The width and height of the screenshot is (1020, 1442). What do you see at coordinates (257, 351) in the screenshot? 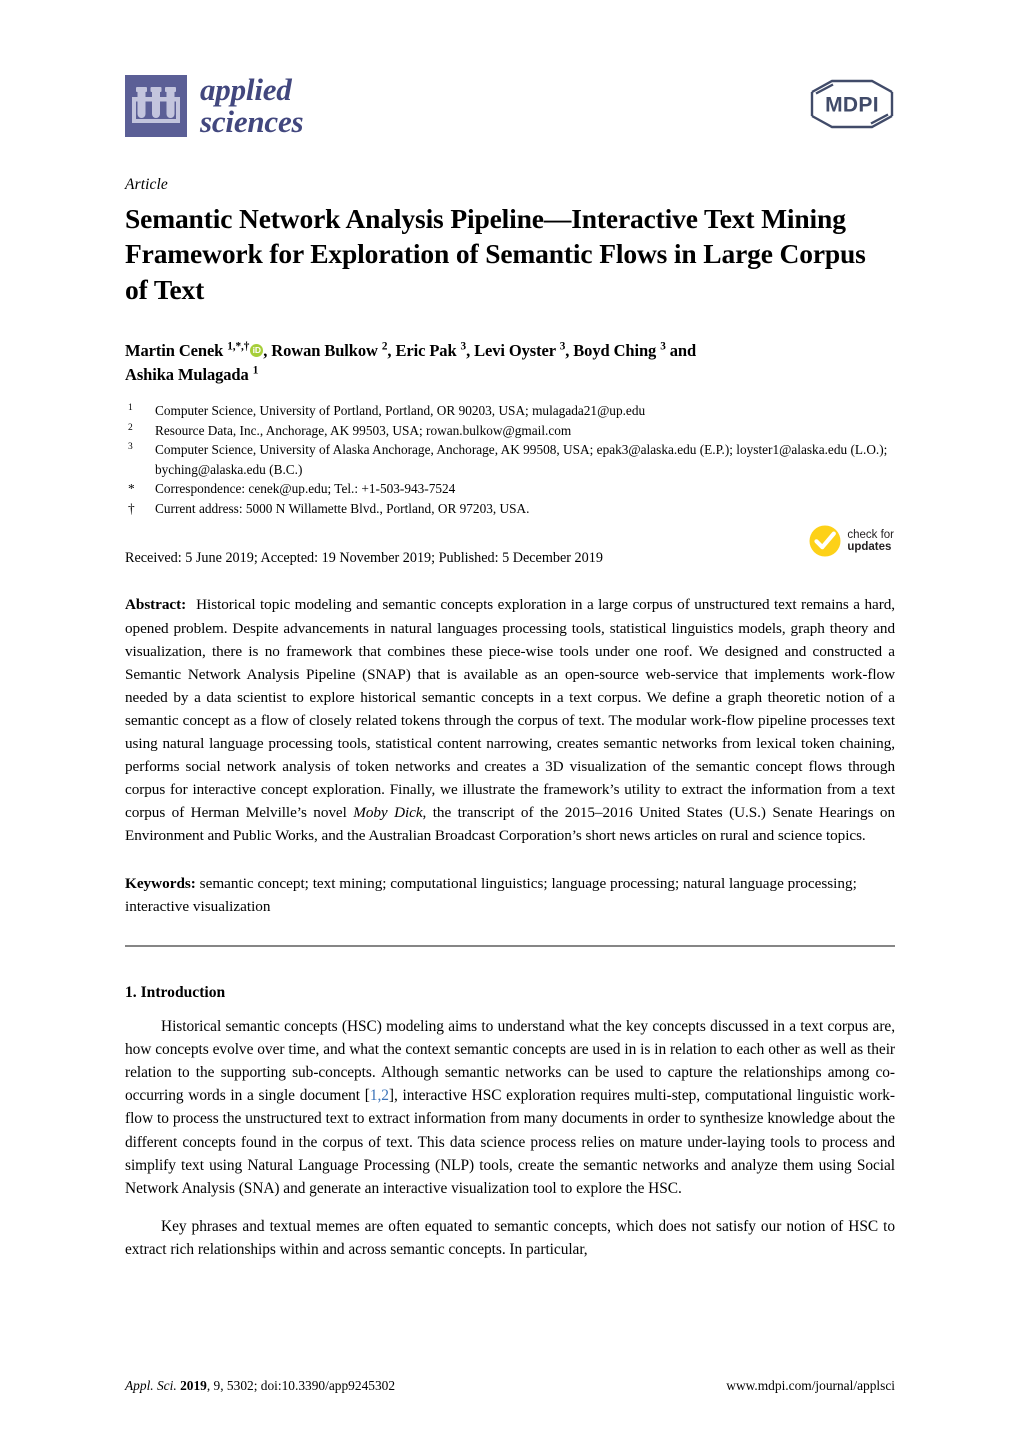
I see `orcid-icon: iD` at bounding box center [257, 351].